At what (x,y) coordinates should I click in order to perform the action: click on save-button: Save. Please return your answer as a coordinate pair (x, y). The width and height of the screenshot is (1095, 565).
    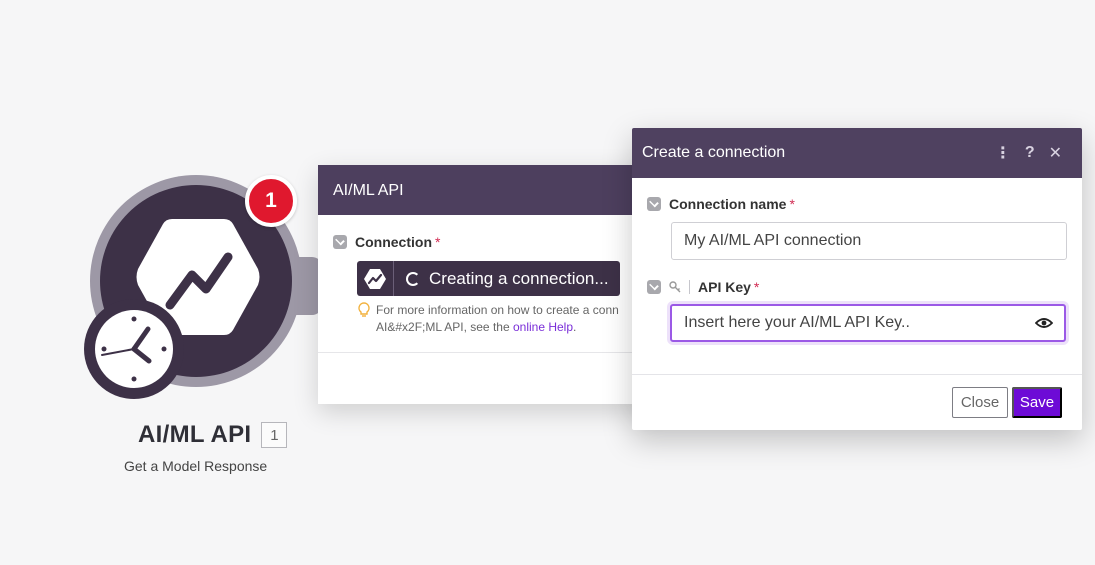
    Looking at the image, I should click on (1037, 402).